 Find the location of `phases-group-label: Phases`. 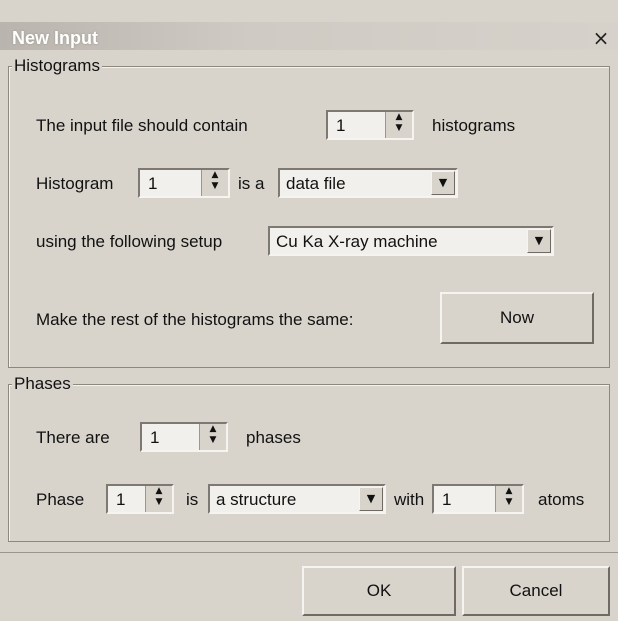

phases-group-label: Phases is located at coordinates (42, 384).